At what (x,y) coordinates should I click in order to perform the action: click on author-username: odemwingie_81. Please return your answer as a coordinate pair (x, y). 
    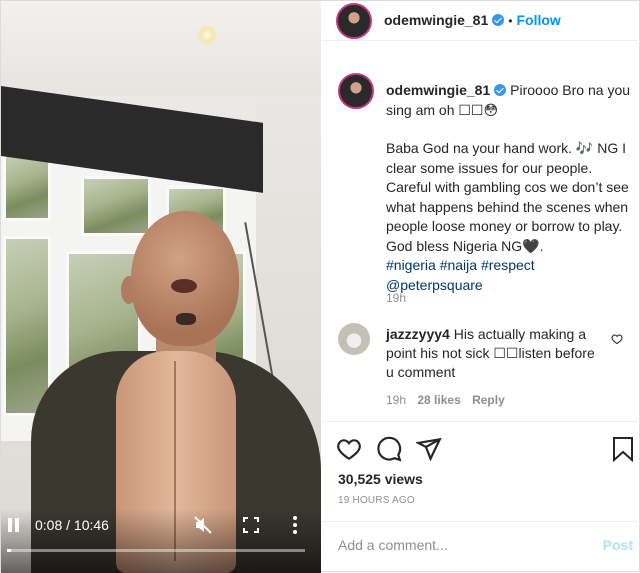
    Looking at the image, I should click on (436, 20).